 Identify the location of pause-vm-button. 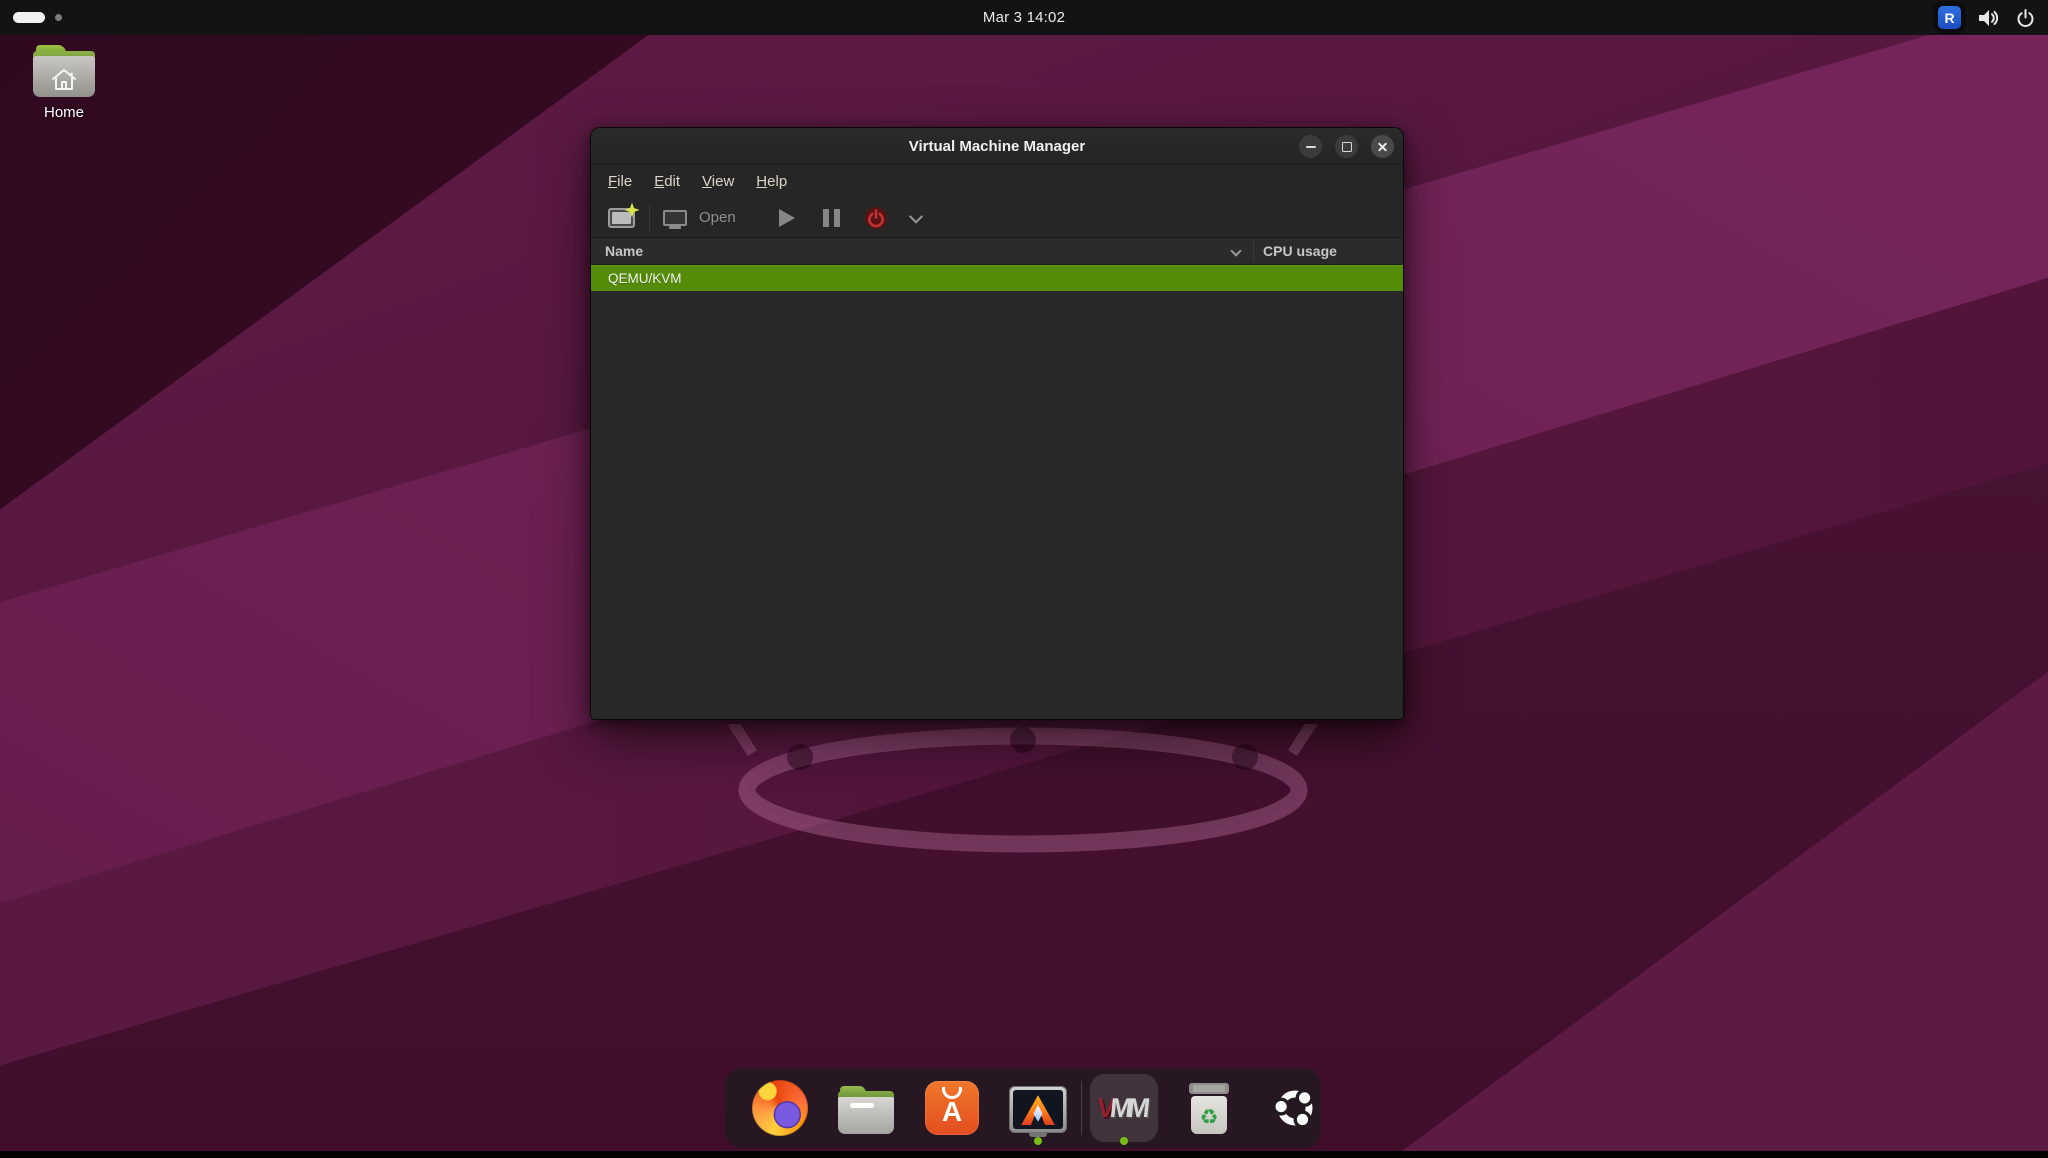
(831, 217).